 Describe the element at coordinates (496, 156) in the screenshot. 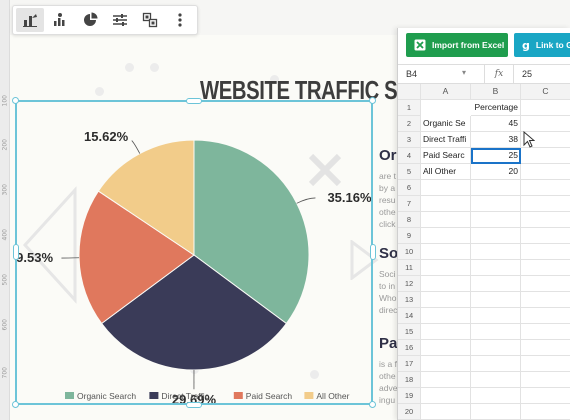

I see `cell-b4-selected: 25` at that location.